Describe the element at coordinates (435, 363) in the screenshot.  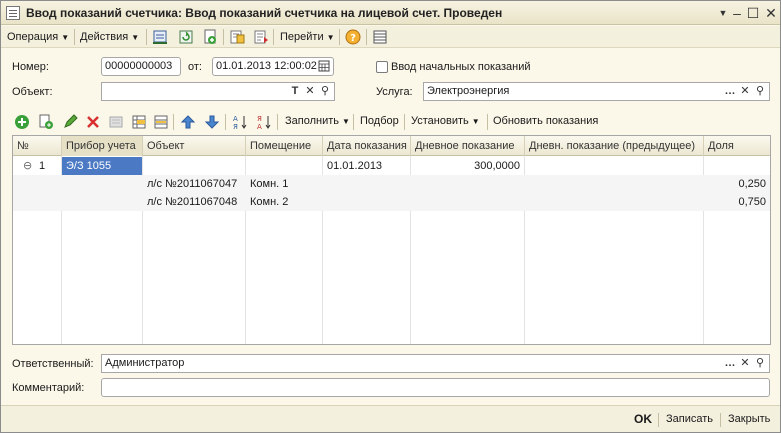
I see `responsible-field: Администратор … ✕ ⚲` at that location.